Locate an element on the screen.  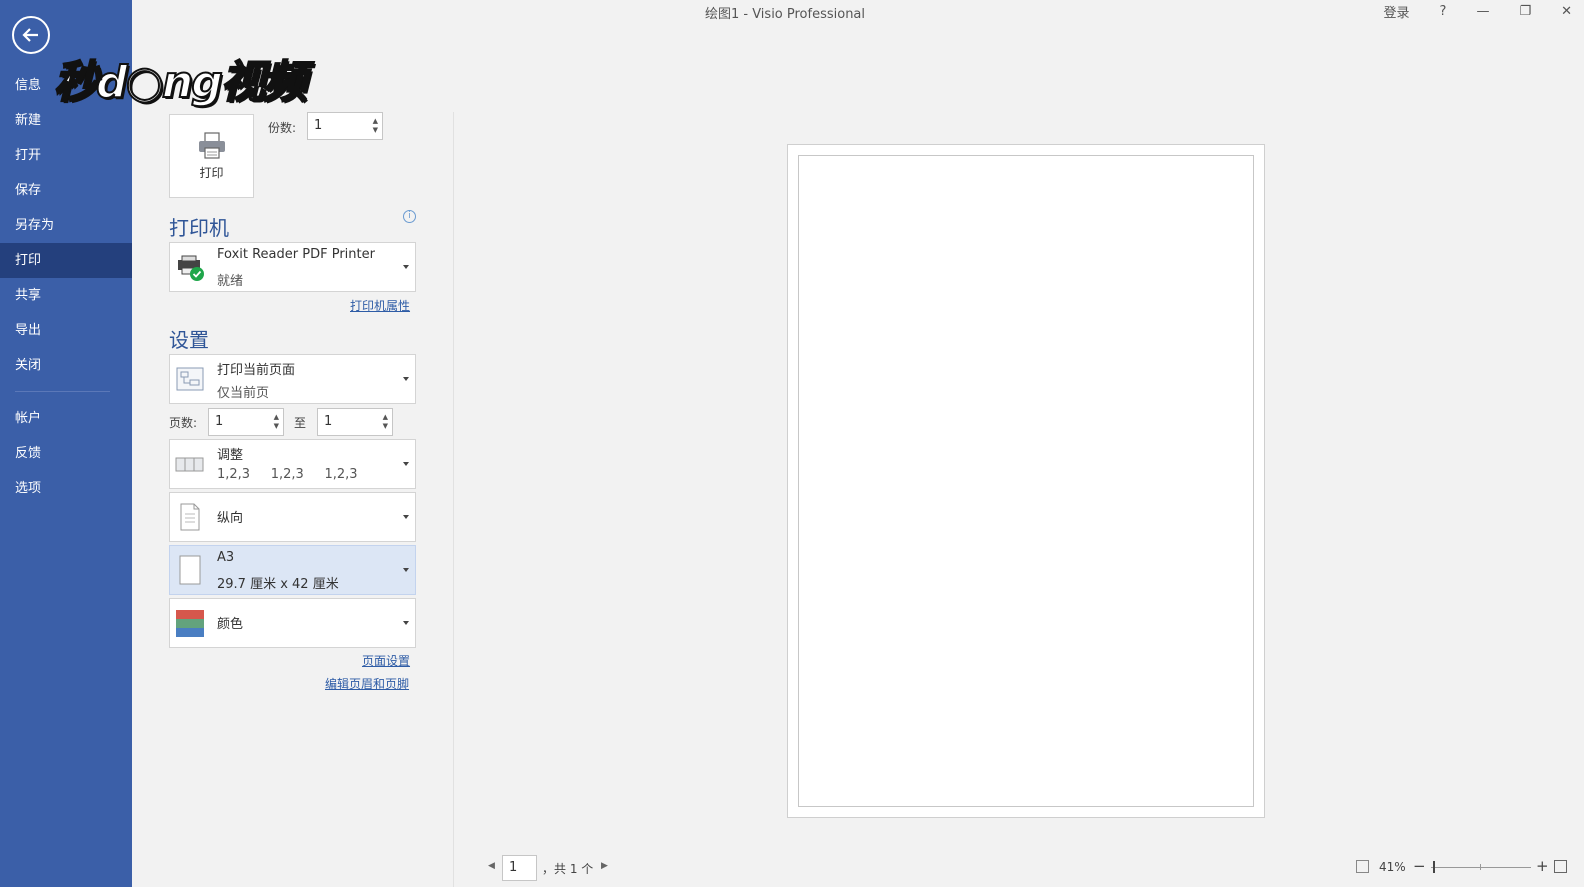
pages-to-stepper: 1 ▲ ▼ is located at coordinates (355, 422).